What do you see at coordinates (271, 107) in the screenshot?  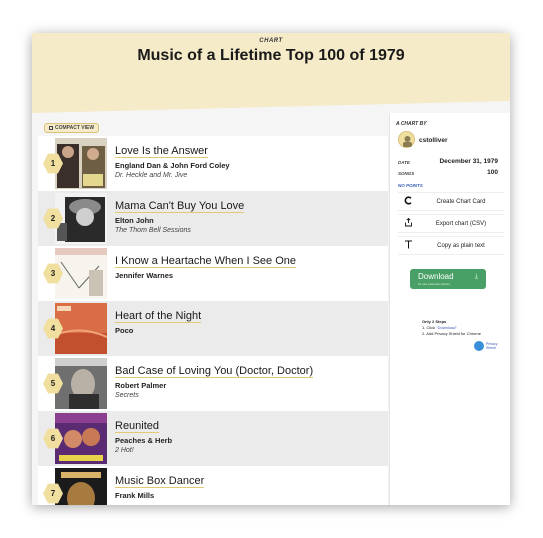 I see `header-divider` at bounding box center [271, 107].